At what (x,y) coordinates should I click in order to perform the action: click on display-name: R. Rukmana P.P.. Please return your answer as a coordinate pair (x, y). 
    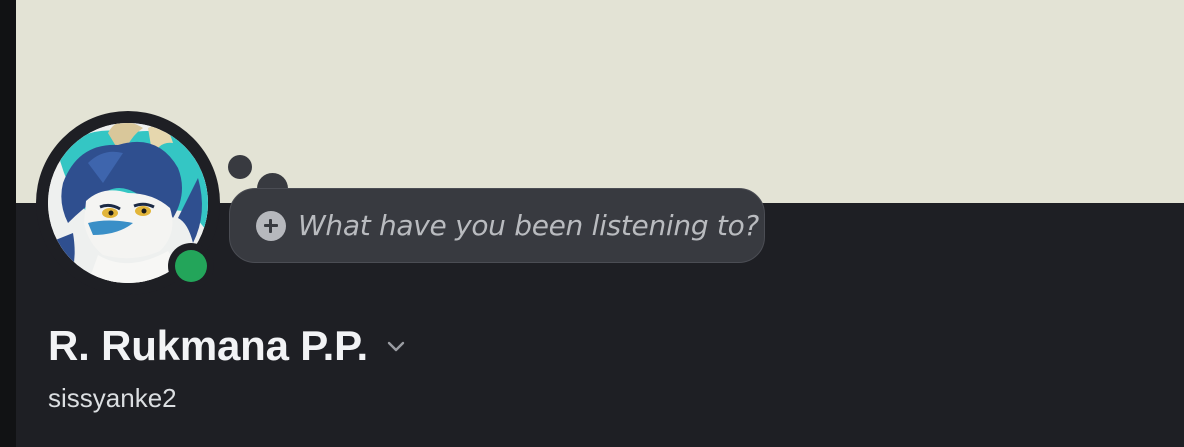
    Looking at the image, I should click on (208, 345).